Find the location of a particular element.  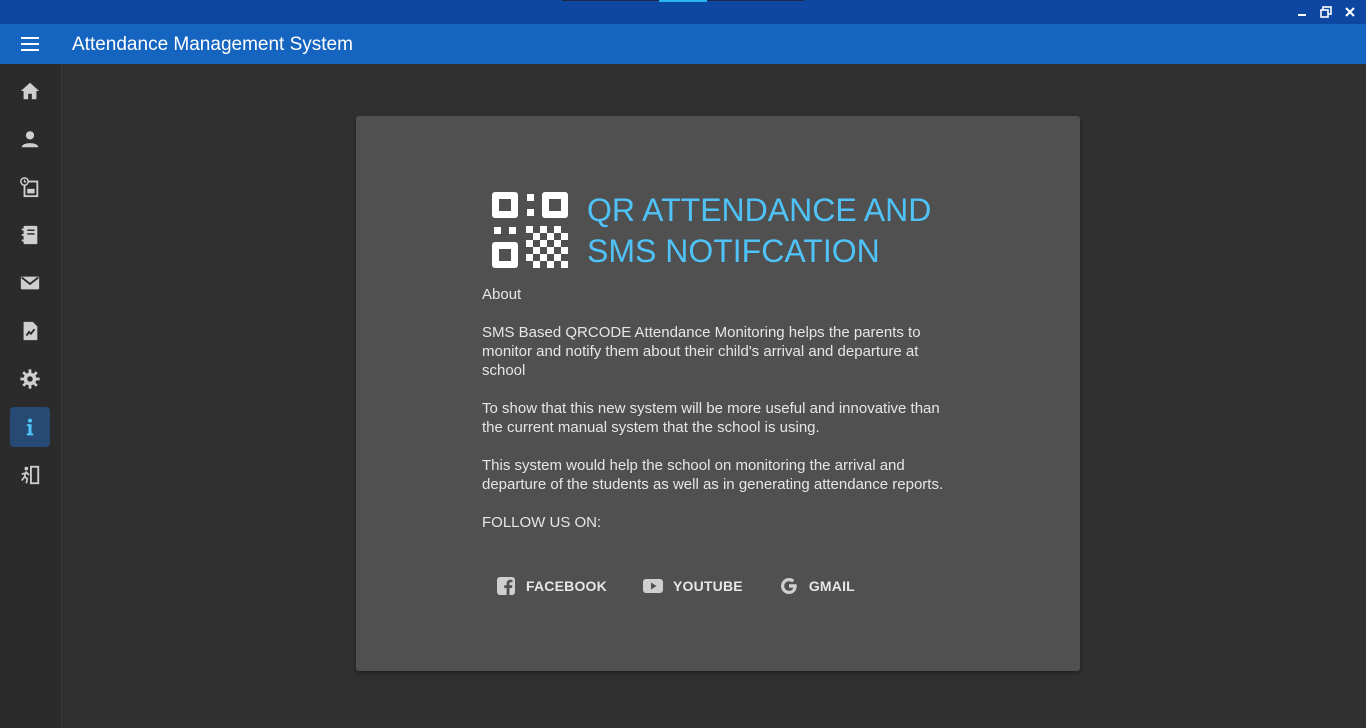

sidebar-item-messages is located at coordinates (30, 283).